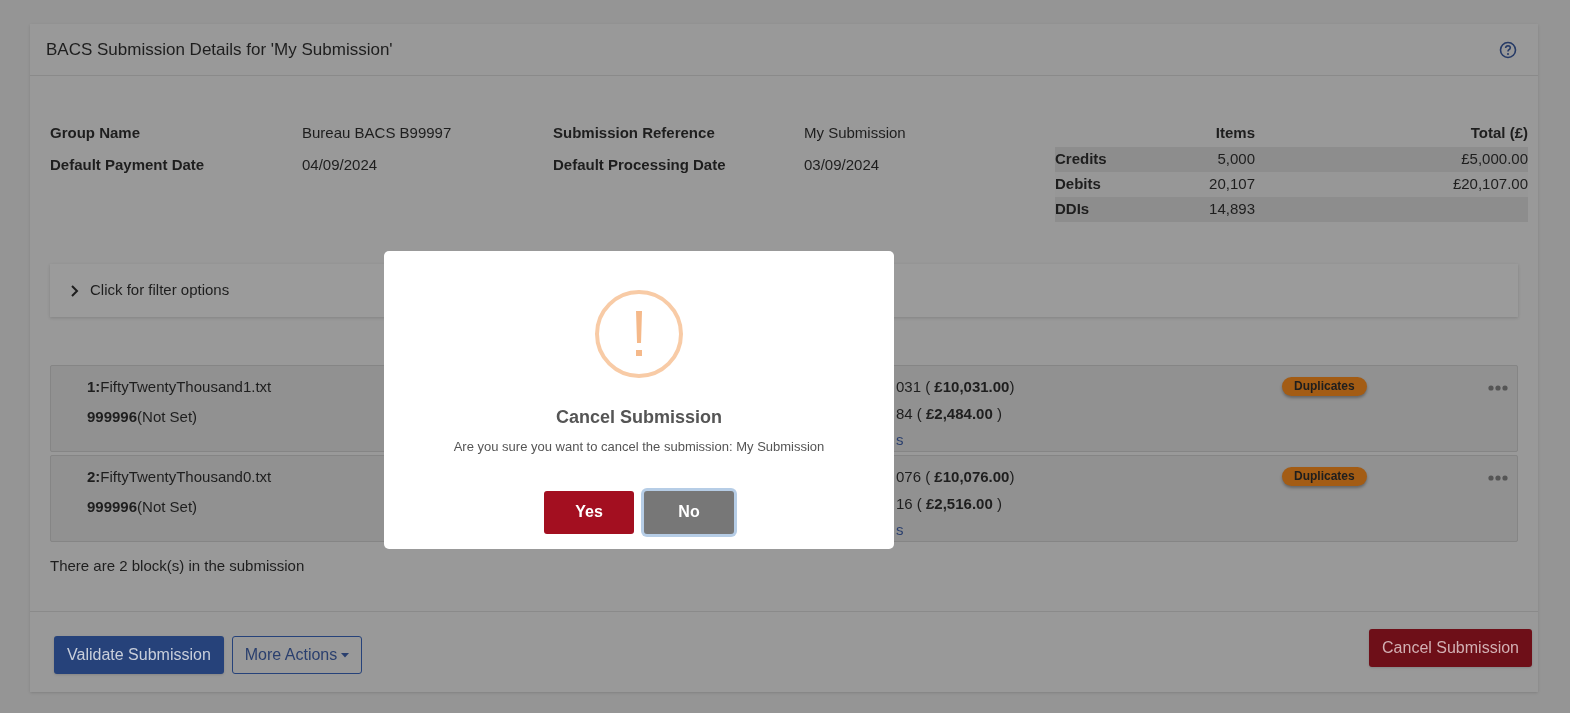  Describe the element at coordinates (639, 334) in the screenshot. I see `warning-icon` at that location.